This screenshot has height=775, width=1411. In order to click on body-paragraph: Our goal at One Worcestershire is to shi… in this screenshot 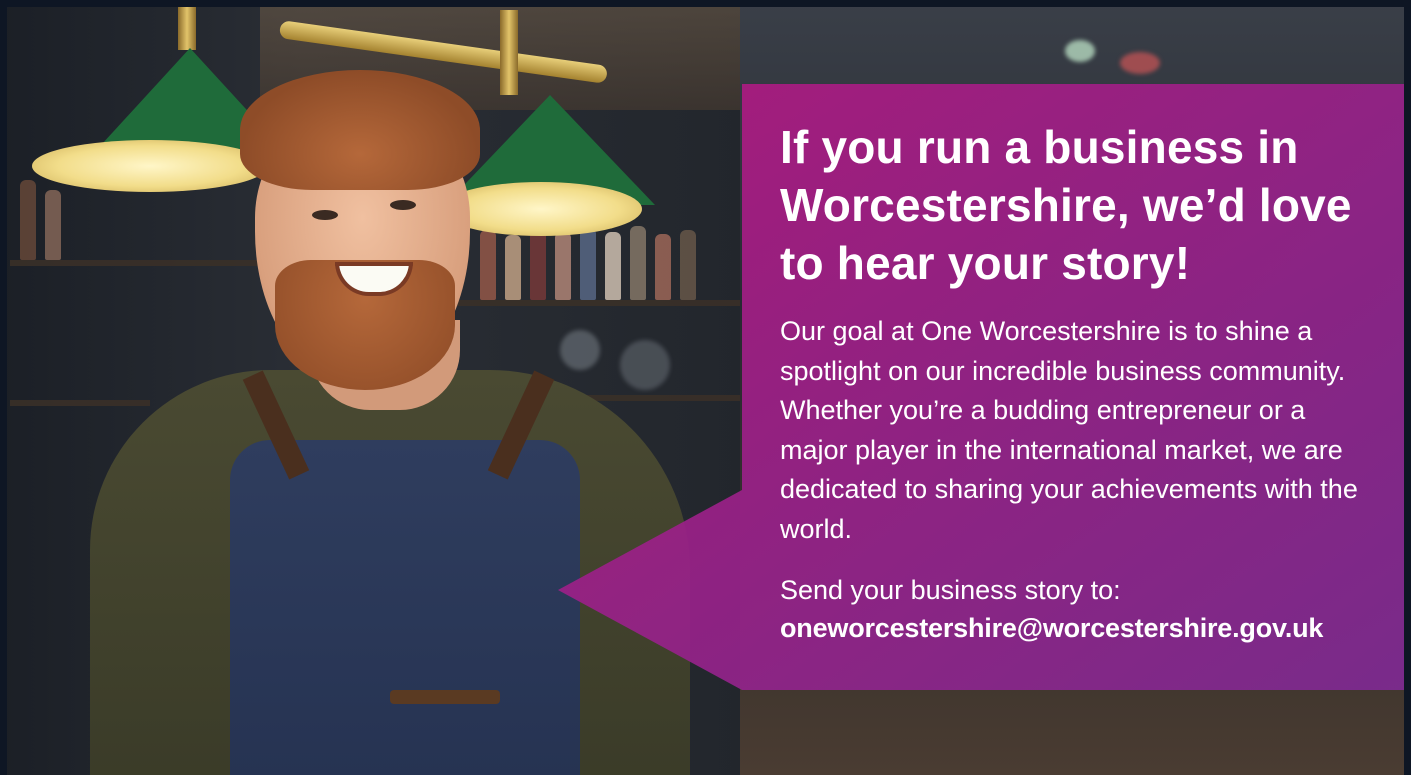, I will do `click(1069, 430)`.